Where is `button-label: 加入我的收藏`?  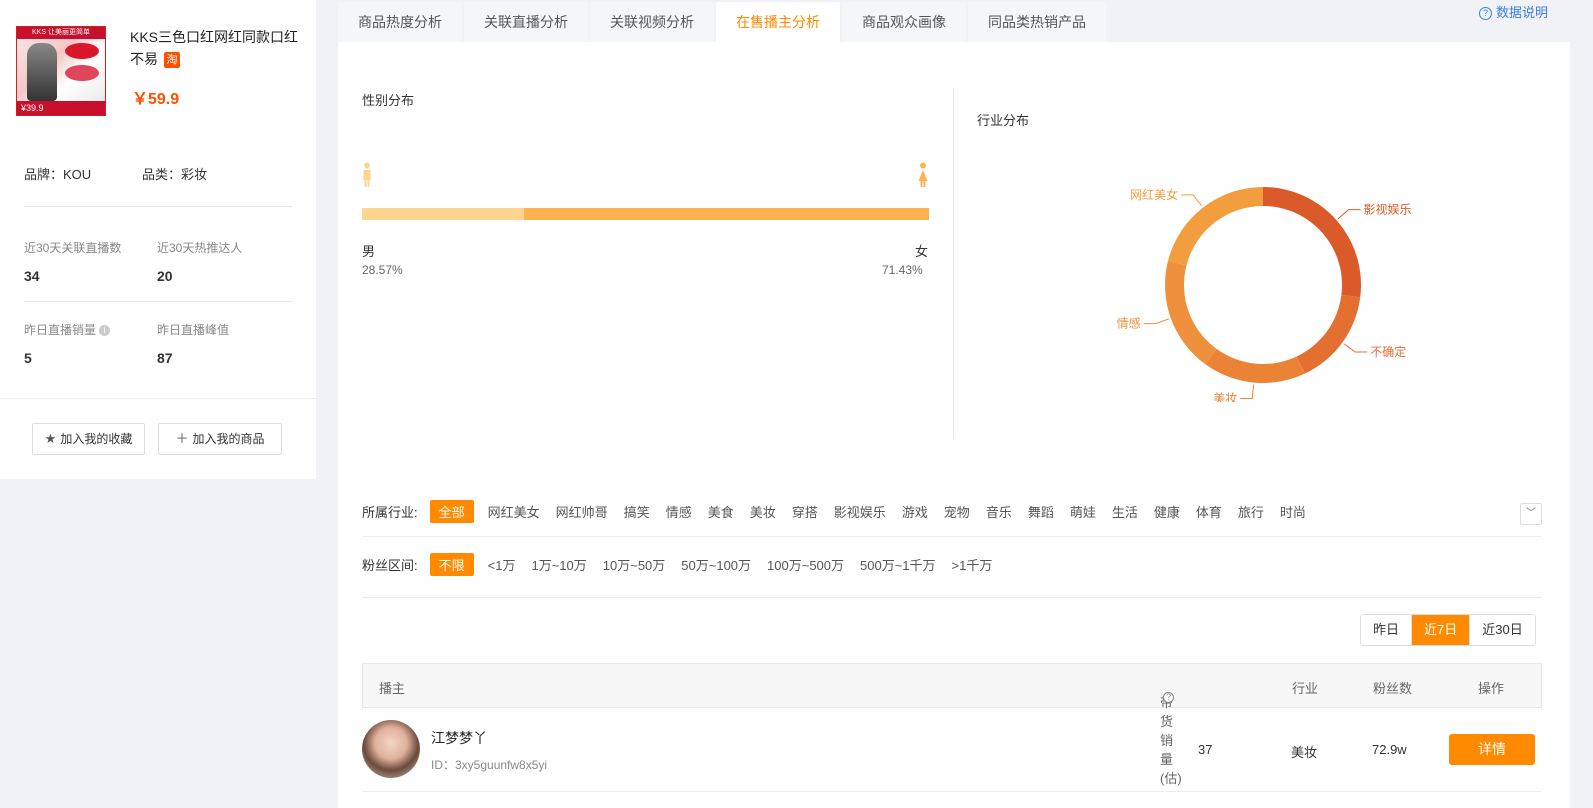
button-label: 加入我的收藏 is located at coordinates (96, 439).